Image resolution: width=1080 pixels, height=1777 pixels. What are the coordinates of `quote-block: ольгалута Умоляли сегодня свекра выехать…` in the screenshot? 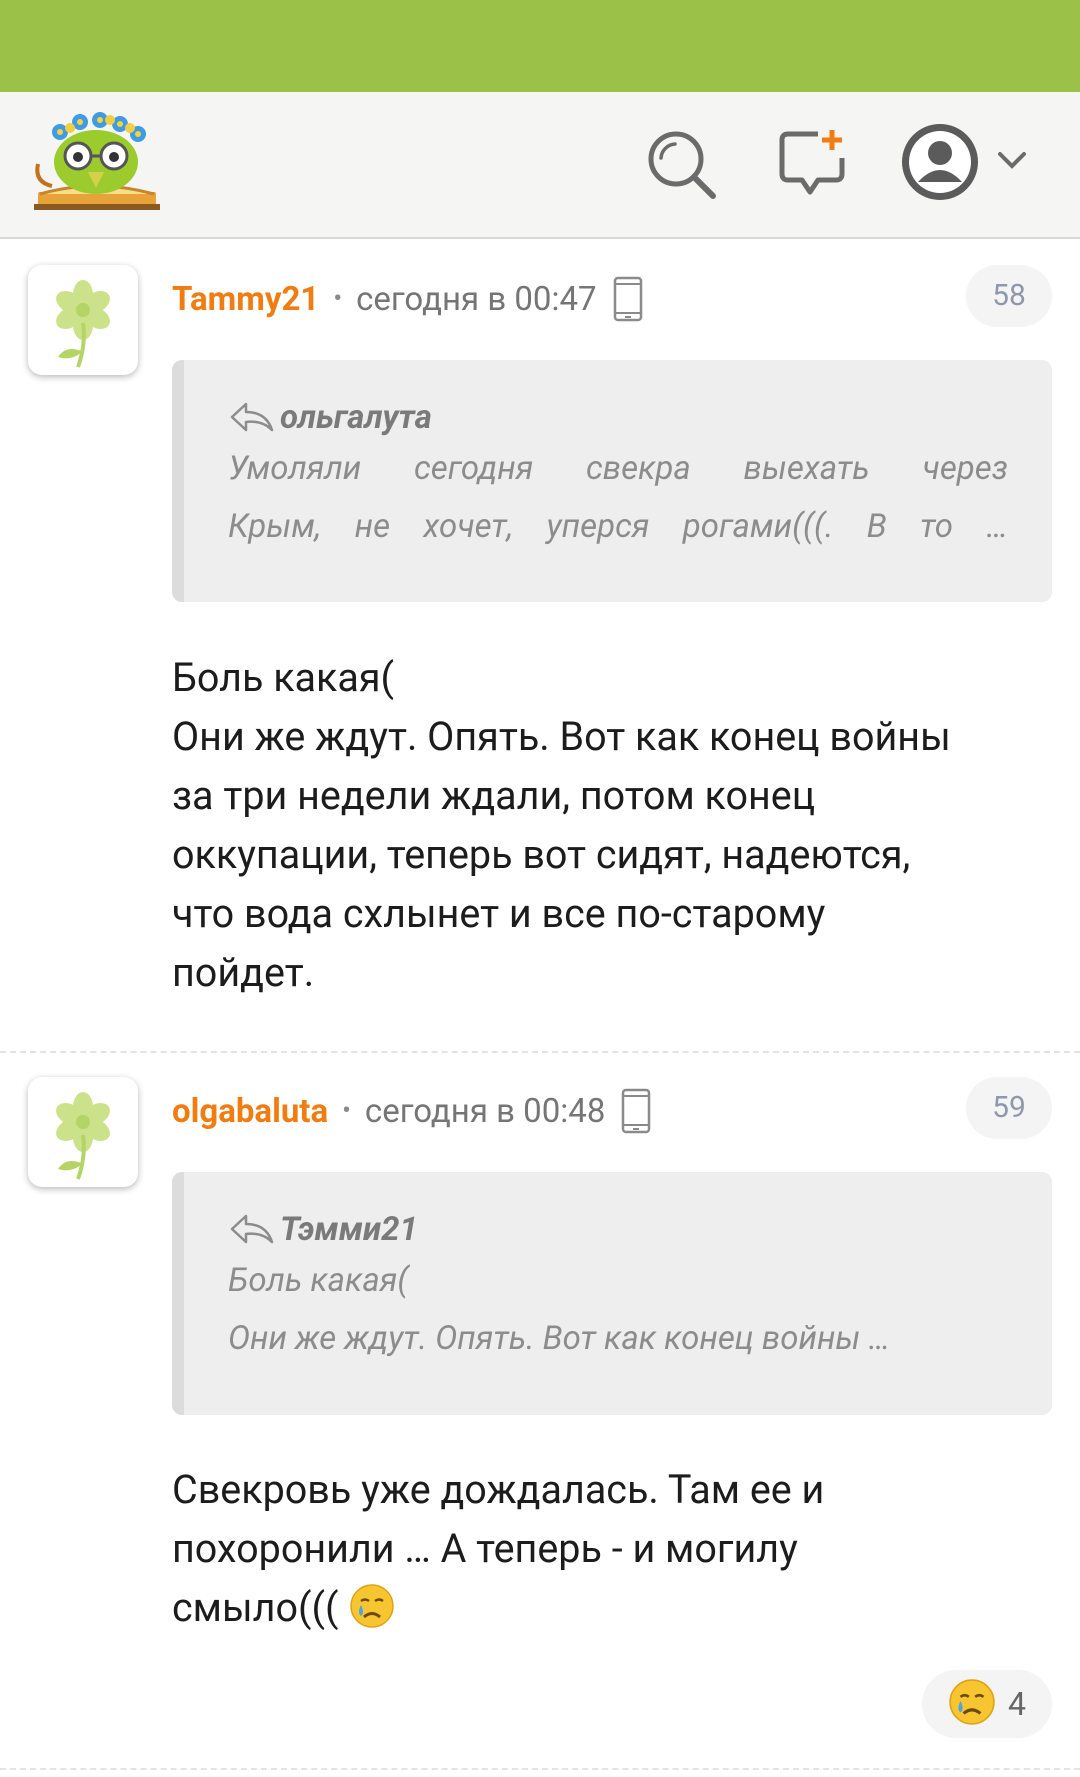 It's located at (612, 481).